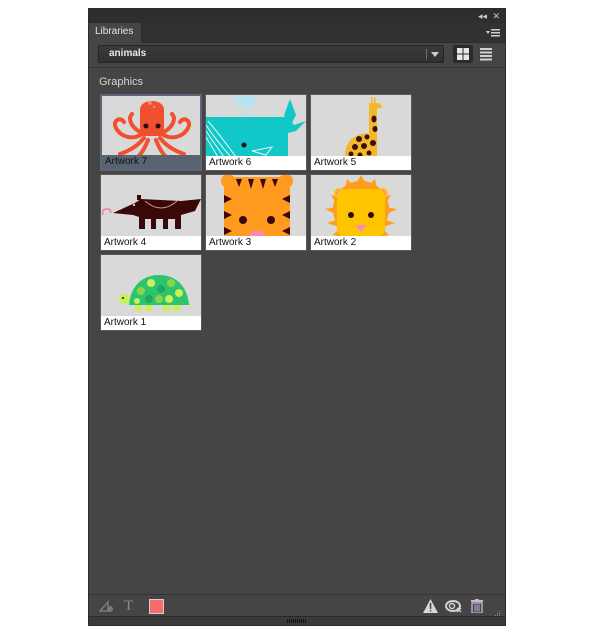 This screenshot has height=637, width=600. I want to click on graphic-thumbnail-whale, so click(256, 126).